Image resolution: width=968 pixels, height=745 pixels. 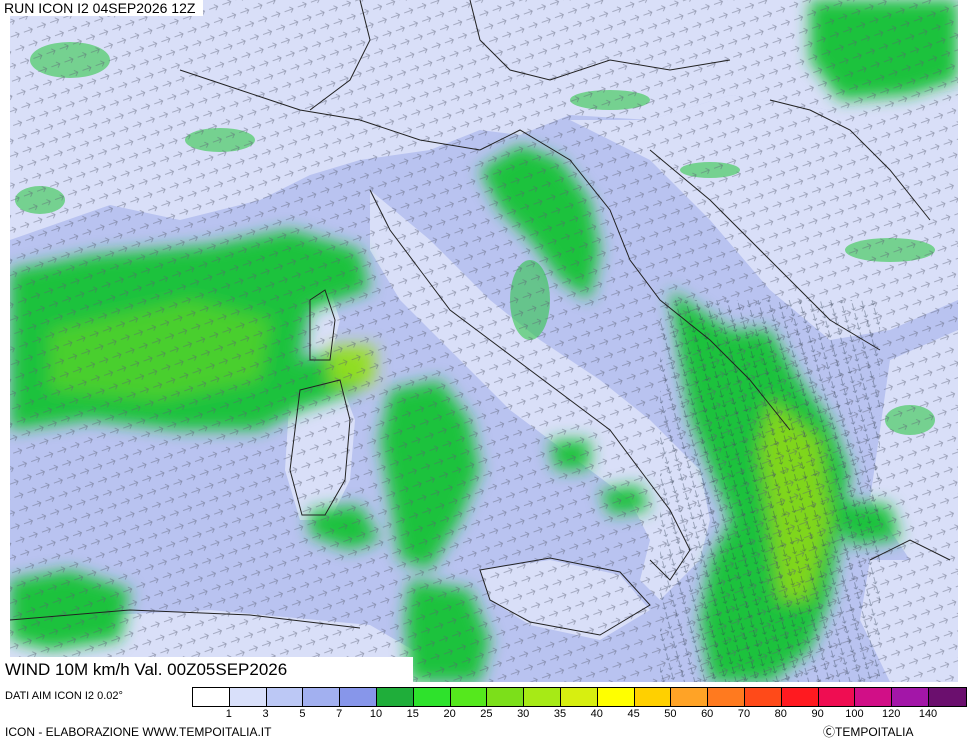 I want to click on scale-tick-label: 30, so click(x=523, y=714).